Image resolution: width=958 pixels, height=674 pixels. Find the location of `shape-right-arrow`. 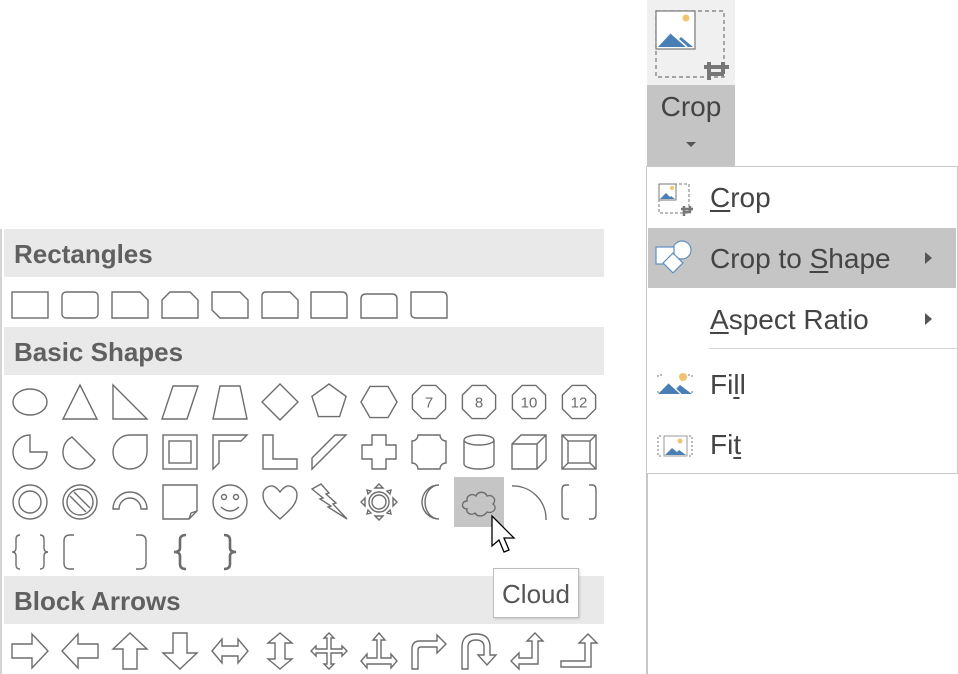

shape-right-arrow is located at coordinates (30, 651).